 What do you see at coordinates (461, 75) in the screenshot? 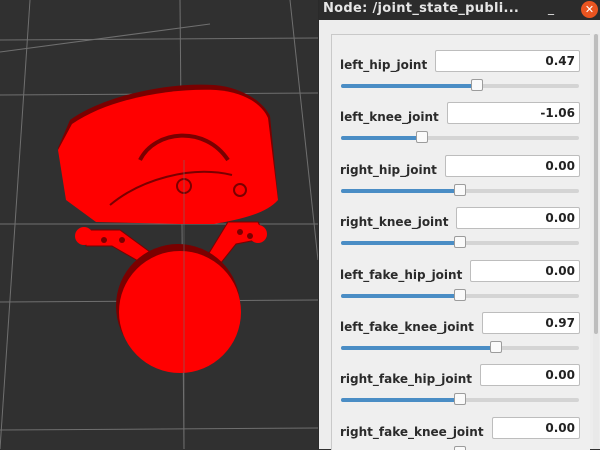
I see `joint-row-left-hip-joint: left_hip_joint 0.47` at bounding box center [461, 75].